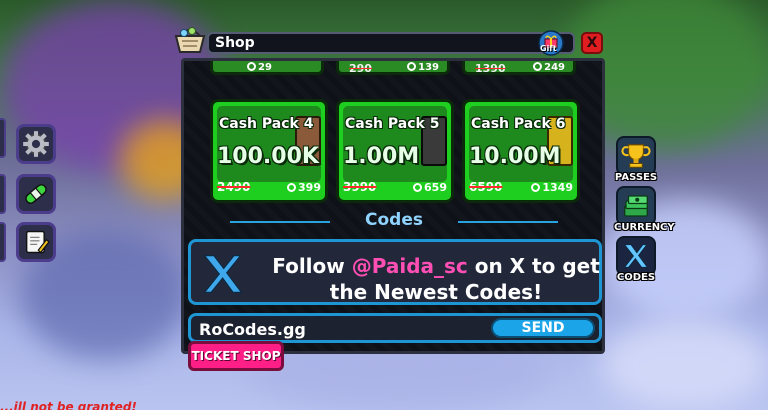 This screenshot has width=768, height=410. I want to click on codes-button: CODES, so click(636, 259).